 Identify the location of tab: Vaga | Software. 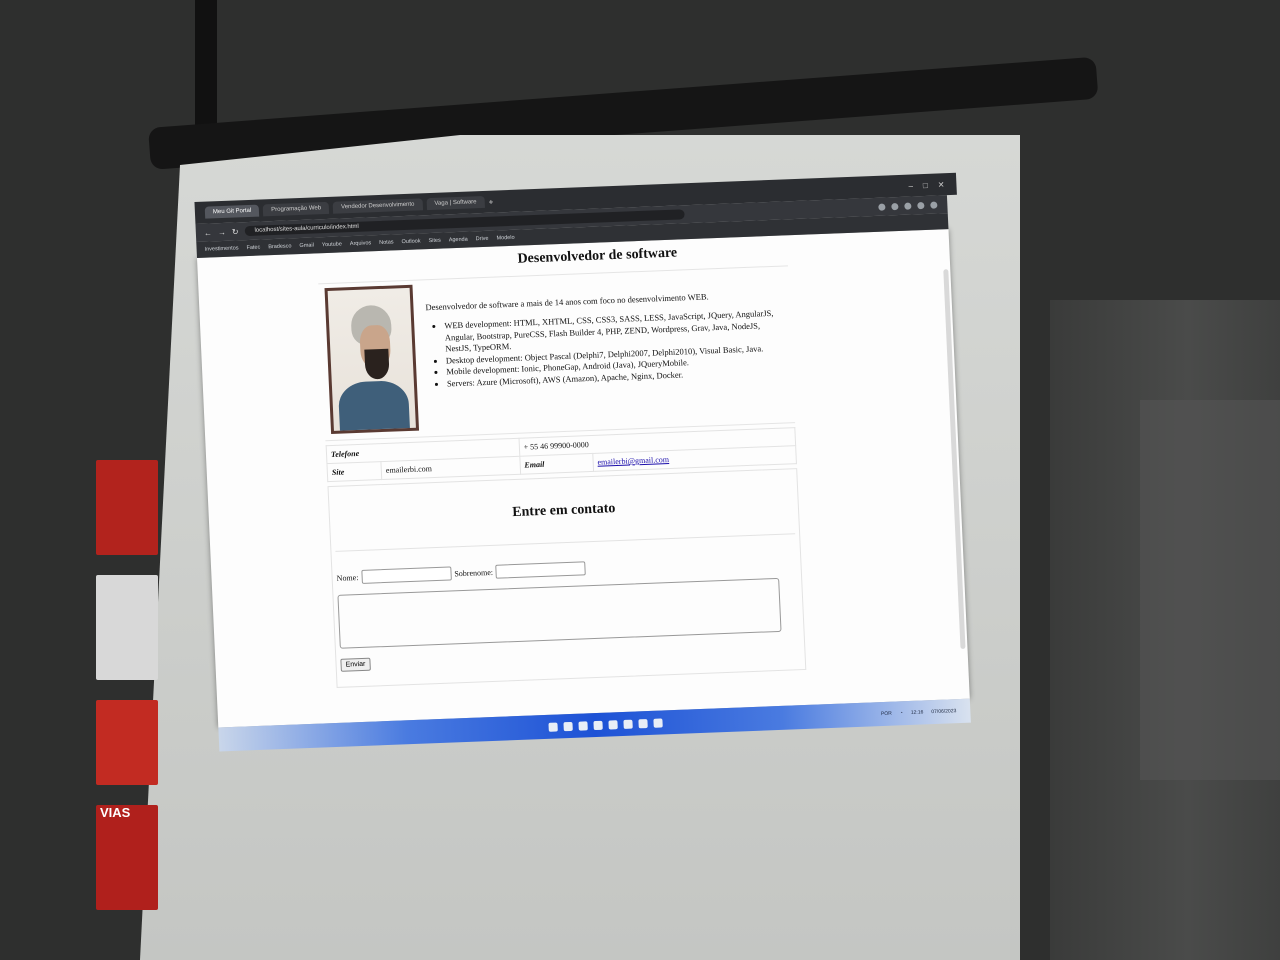
(455, 203).